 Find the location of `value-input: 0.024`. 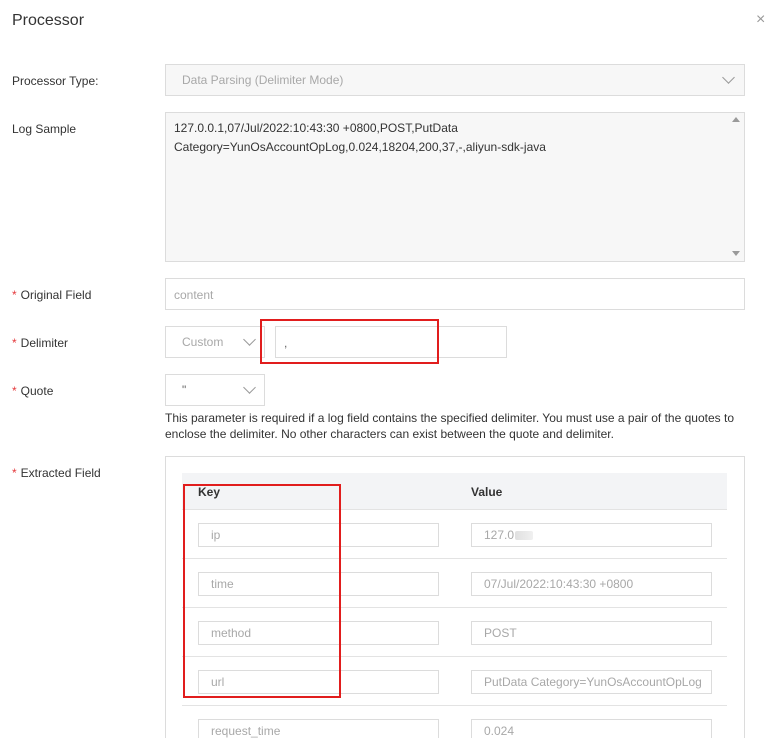

value-input: 0.024 is located at coordinates (591, 728).